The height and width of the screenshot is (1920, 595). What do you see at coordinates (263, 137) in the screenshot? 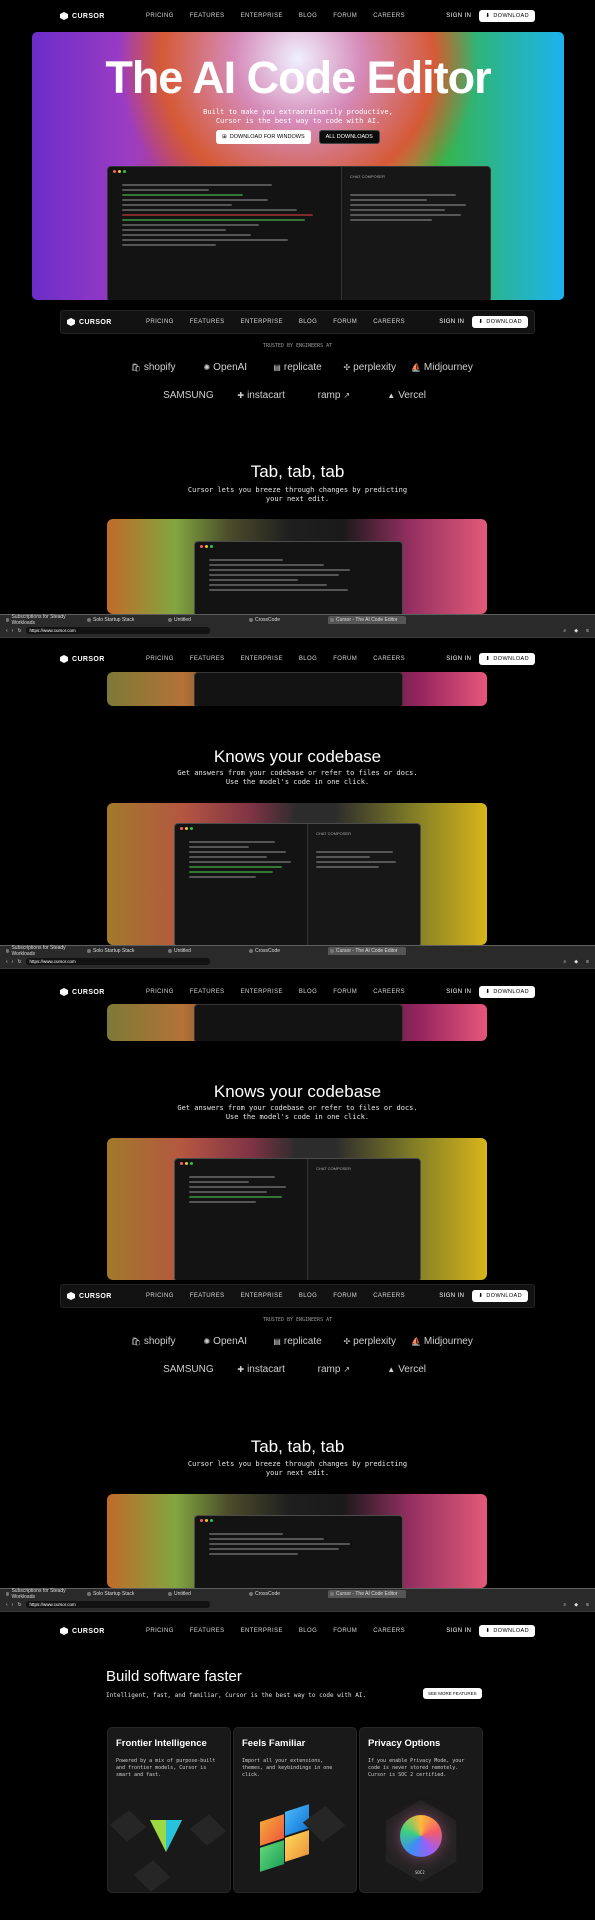
I see `download-for-windows-button: ⊞ DOWNLOAD FOR WINDOWS` at bounding box center [263, 137].